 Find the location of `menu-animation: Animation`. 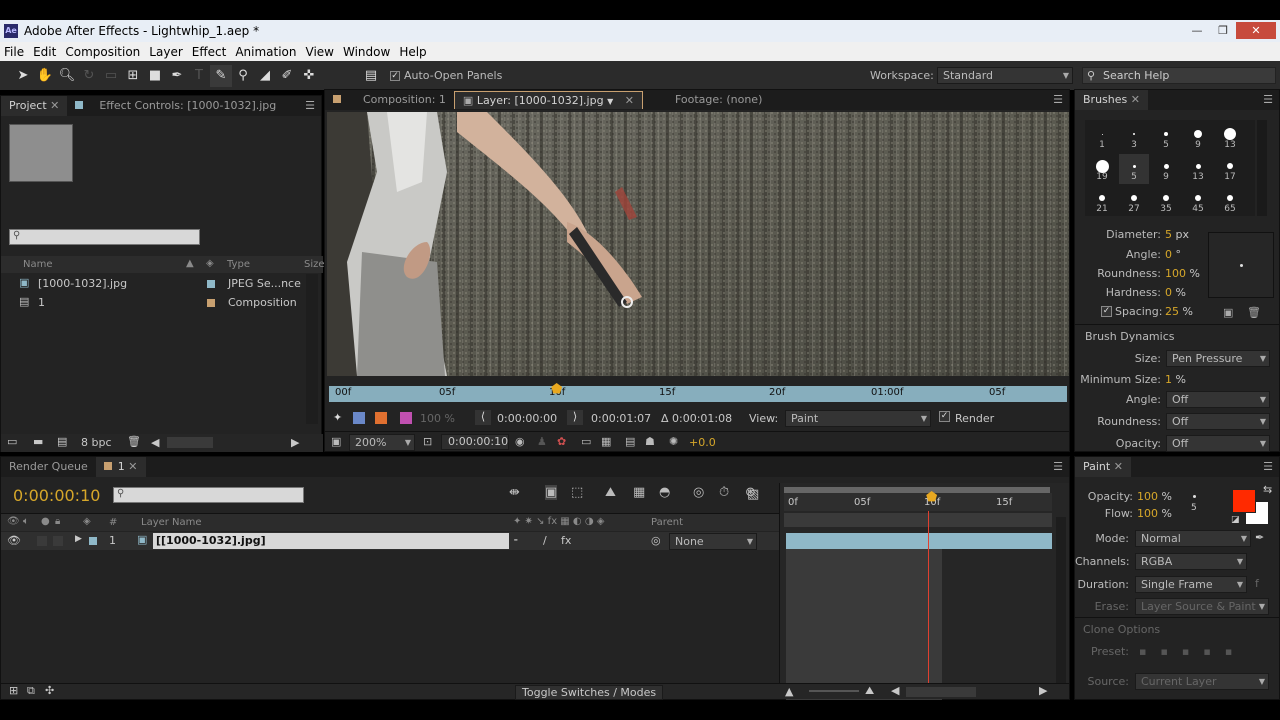

menu-animation: Animation is located at coordinates (266, 52).